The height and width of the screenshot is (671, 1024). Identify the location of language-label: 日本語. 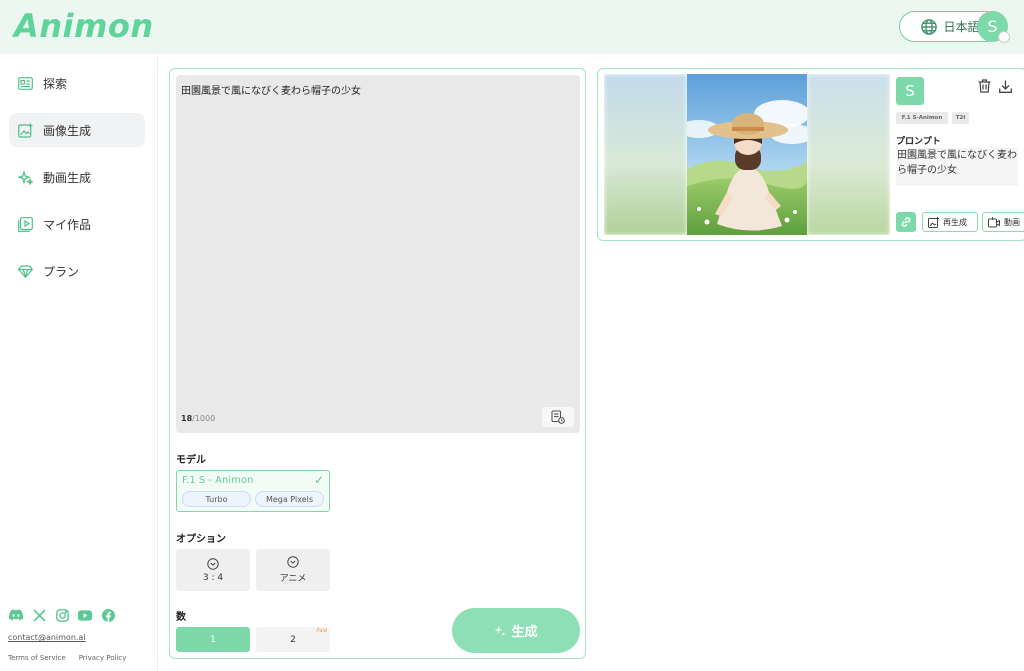
(961, 27).